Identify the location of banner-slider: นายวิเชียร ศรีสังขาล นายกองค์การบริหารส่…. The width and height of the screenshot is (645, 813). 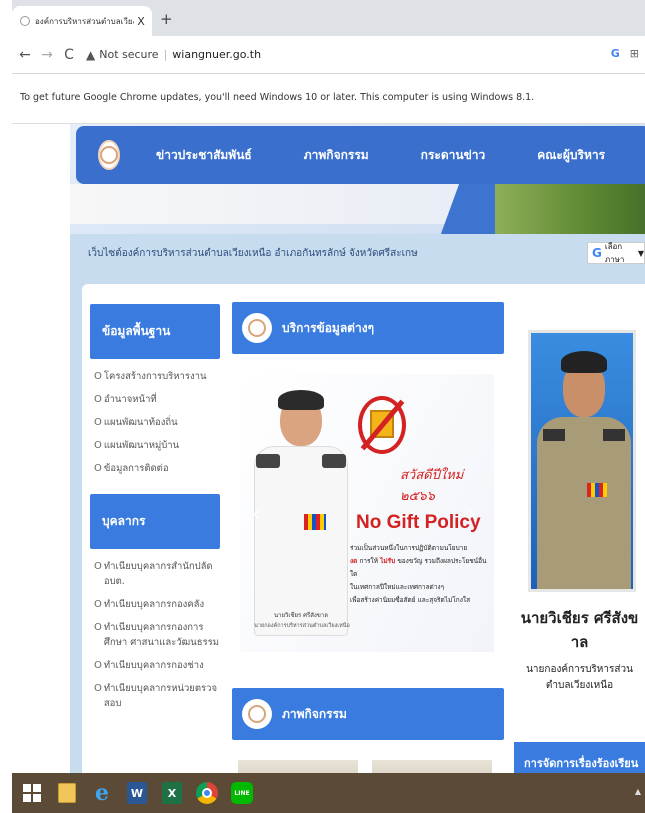
(367, 513).